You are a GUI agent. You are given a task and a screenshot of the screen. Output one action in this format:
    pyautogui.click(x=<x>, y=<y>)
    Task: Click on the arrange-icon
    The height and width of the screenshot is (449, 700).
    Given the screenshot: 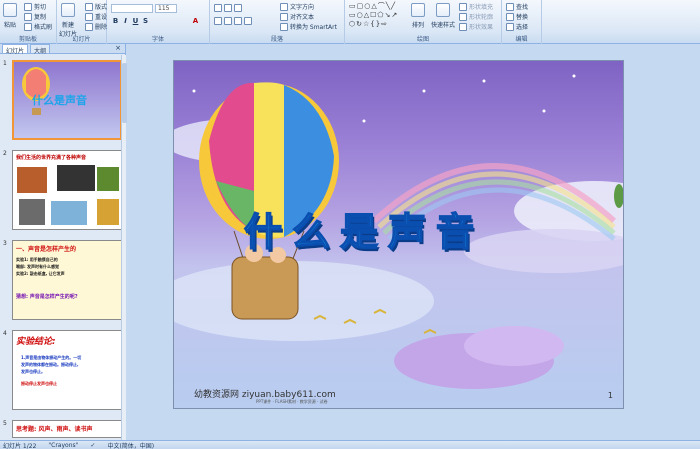 What is the action you would take?
    pyautogui.click(x=418, y=10)
    